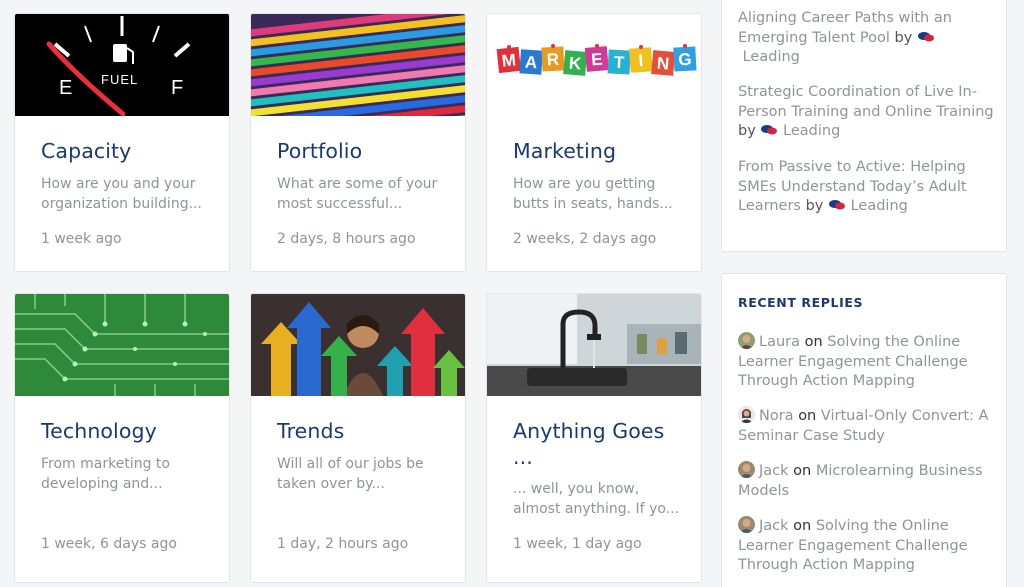  Describe the element at coordinates (685, 60) in the screenshot. I see `svg-text: G` at that location.